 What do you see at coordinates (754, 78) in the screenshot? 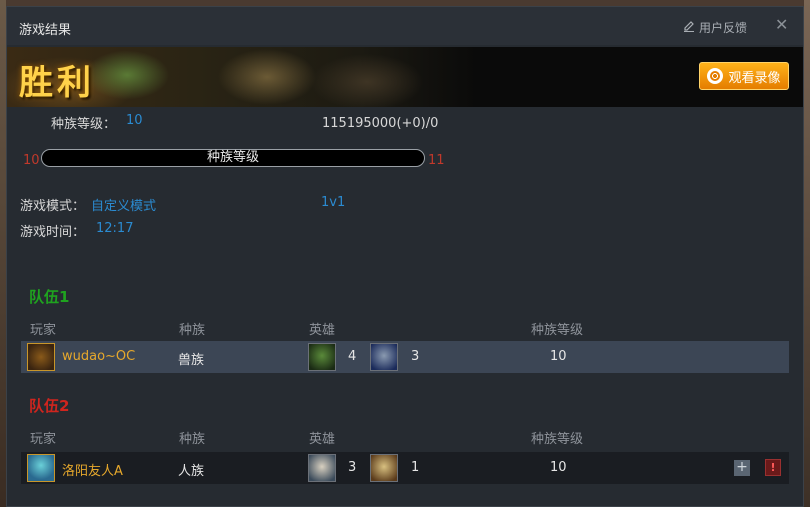
I see `watch-replay-label: 观看录像` at bounding box center [754, 78].